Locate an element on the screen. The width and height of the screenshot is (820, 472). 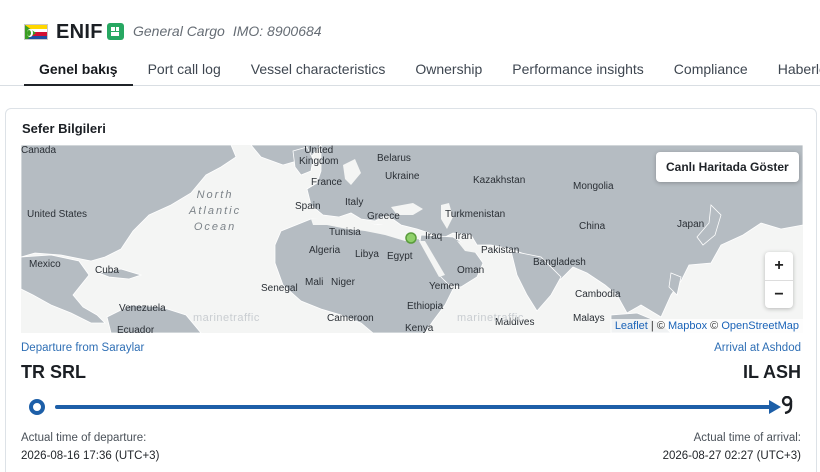
marinetraffic-watermark: marinetraffic is located at coordinates (226, 318).